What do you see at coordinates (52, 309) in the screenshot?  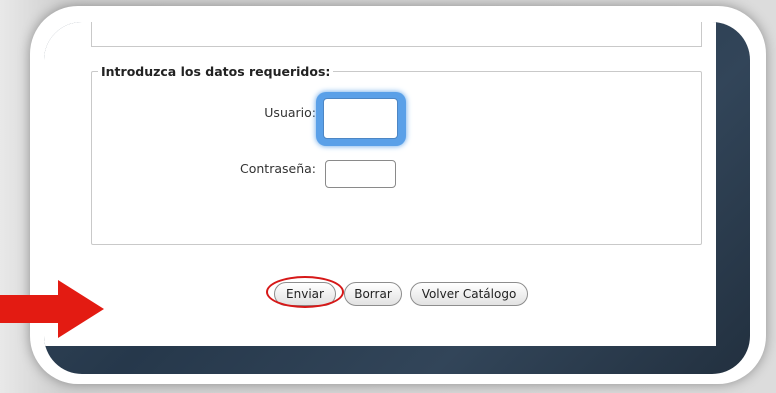 I see `red-arrow-icon` at bounding box center [52, 309].